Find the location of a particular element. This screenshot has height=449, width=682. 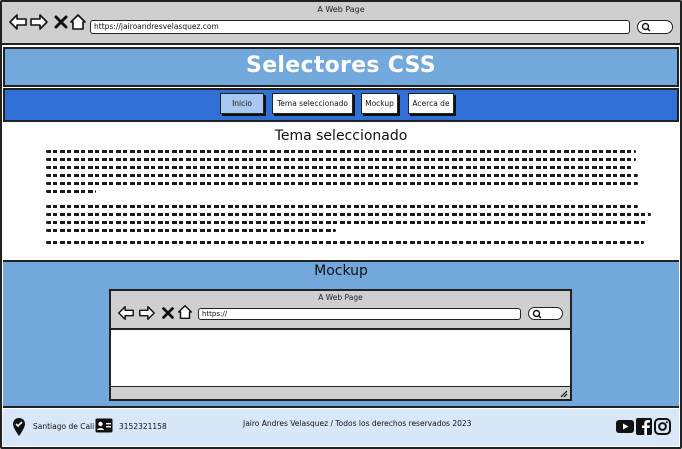

mockup-content-area is located at coordinates (340, 359).